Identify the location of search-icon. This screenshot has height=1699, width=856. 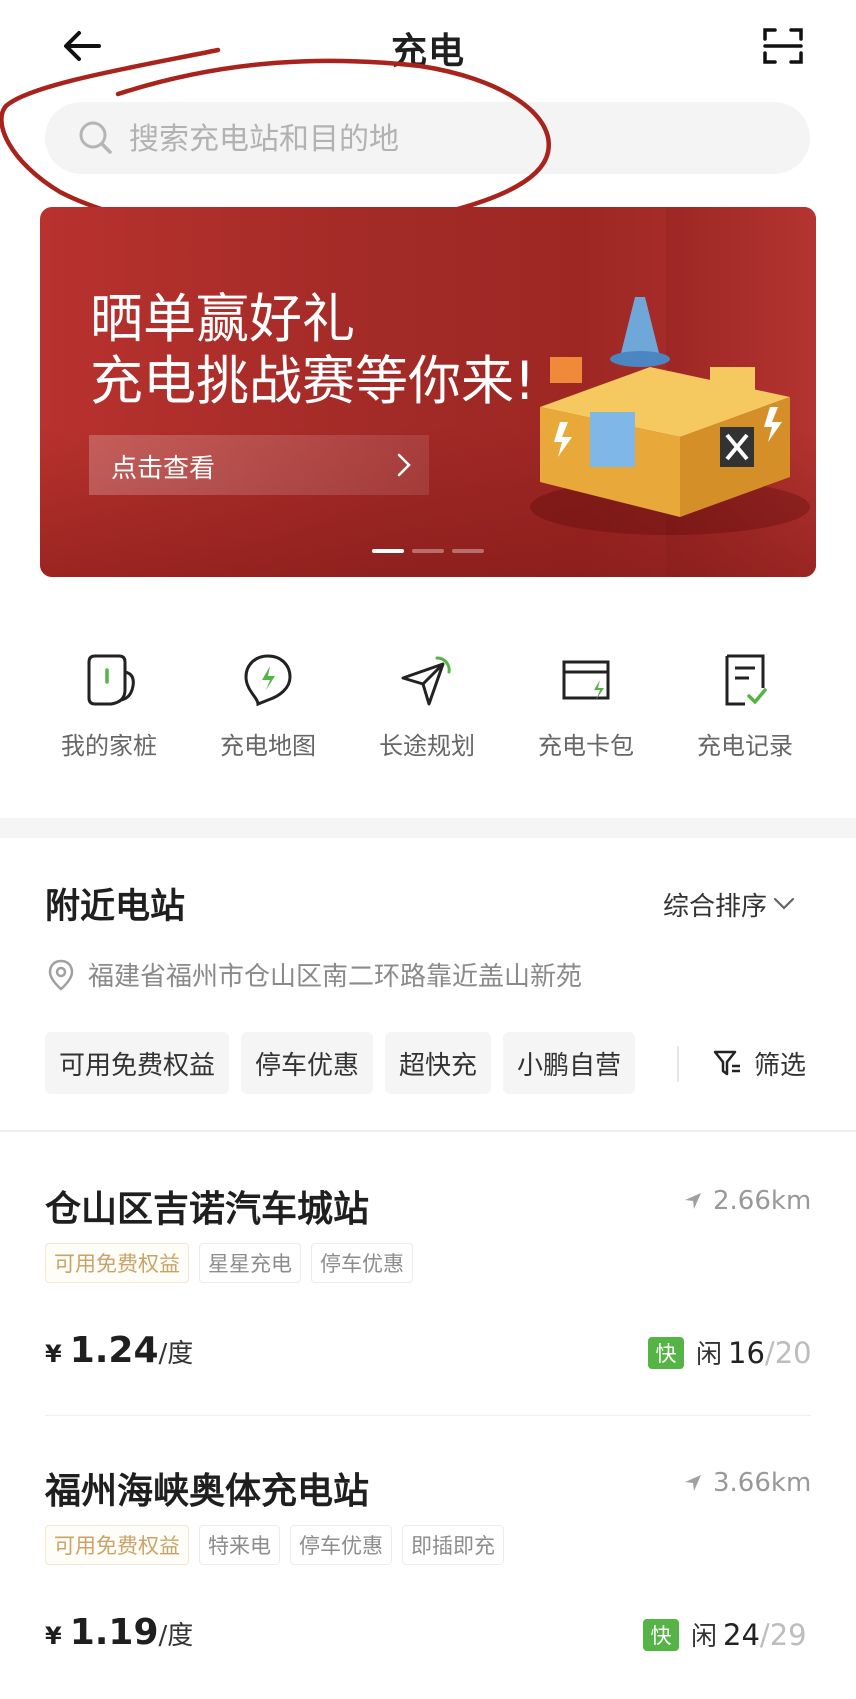
(95, 137).